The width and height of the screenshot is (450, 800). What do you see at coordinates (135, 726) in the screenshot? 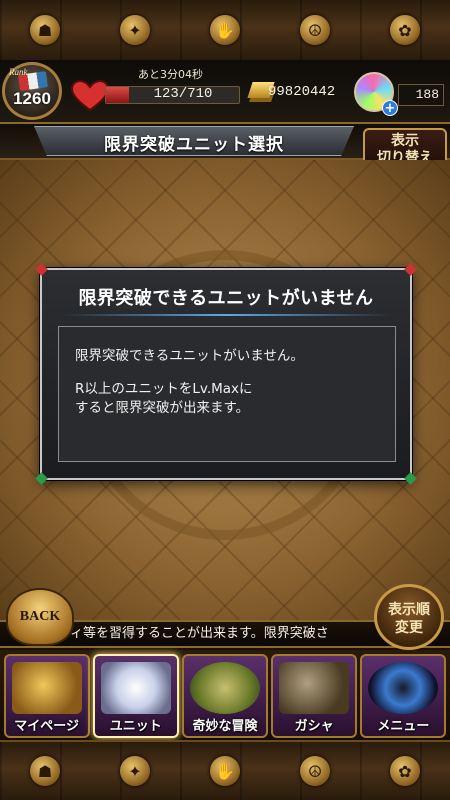
I see `nav-label: ユニット` at bounding box center [135, 726].